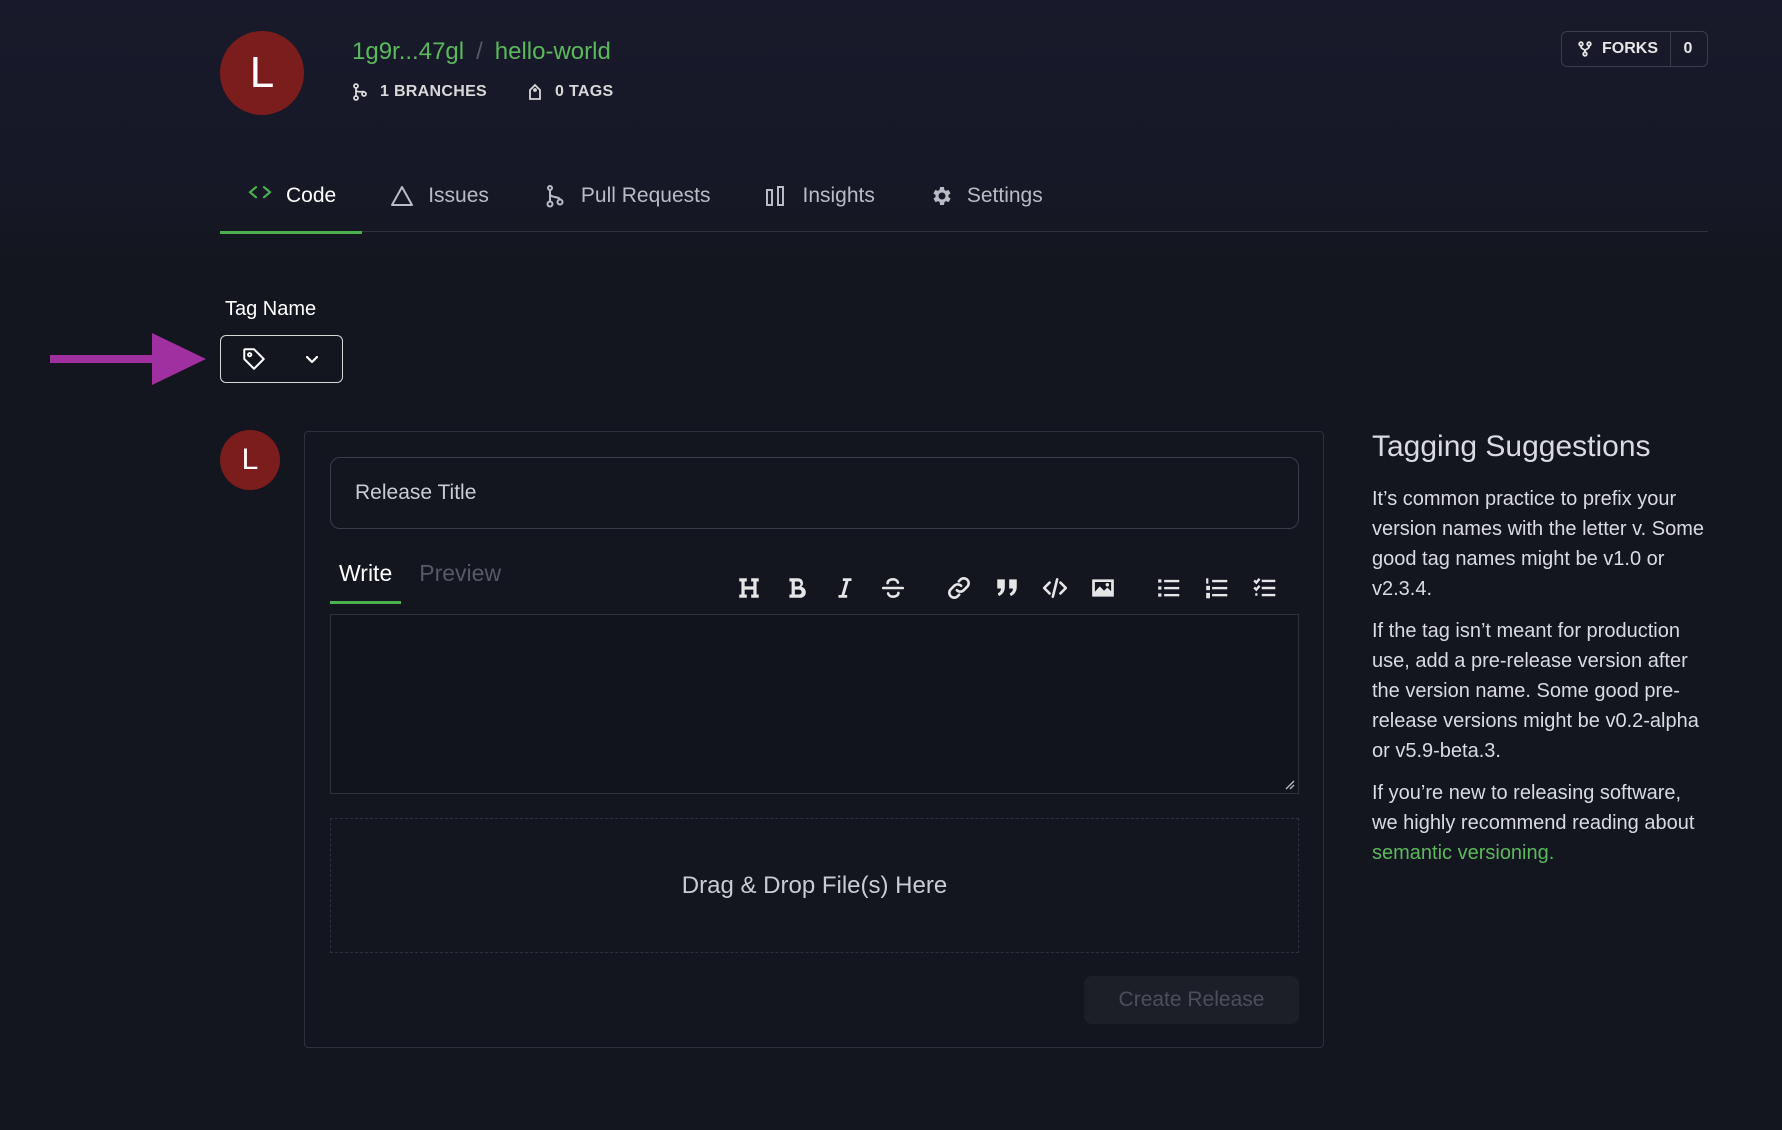 This screenshot has width=1782, height=1130. What do you see at coordinates (1191, 1000) in the screenshot?
I see `create-release-button: Create Release` at bounding box center [1191, 1000].